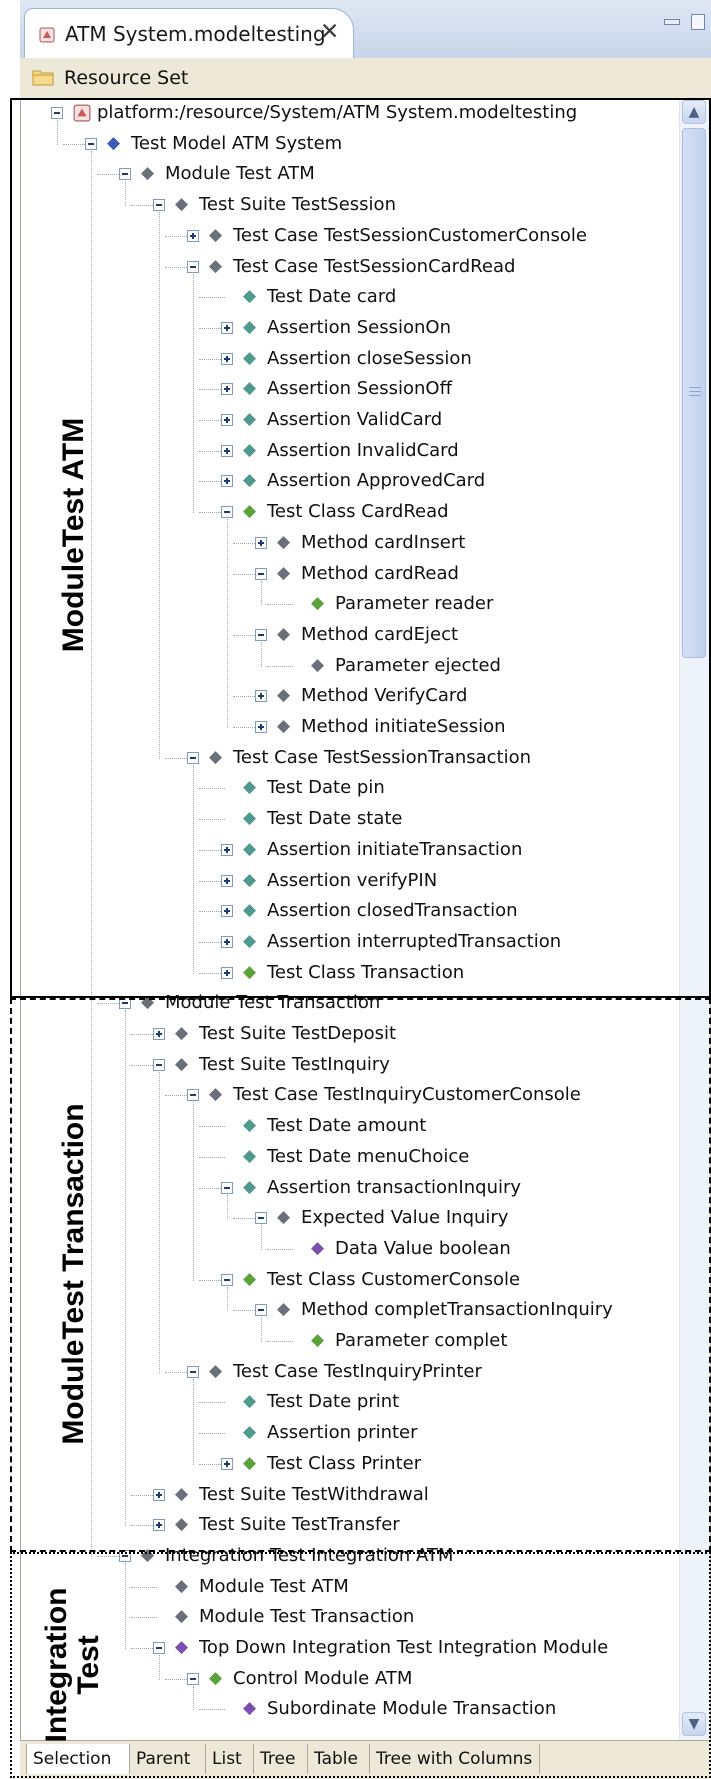 This screenshot has height=1779, width=711. Describe the element at coordinates (351, 760) in the screenshot. I see `tree-node: ◆ Test Case TestSessionTransaction` at that location.